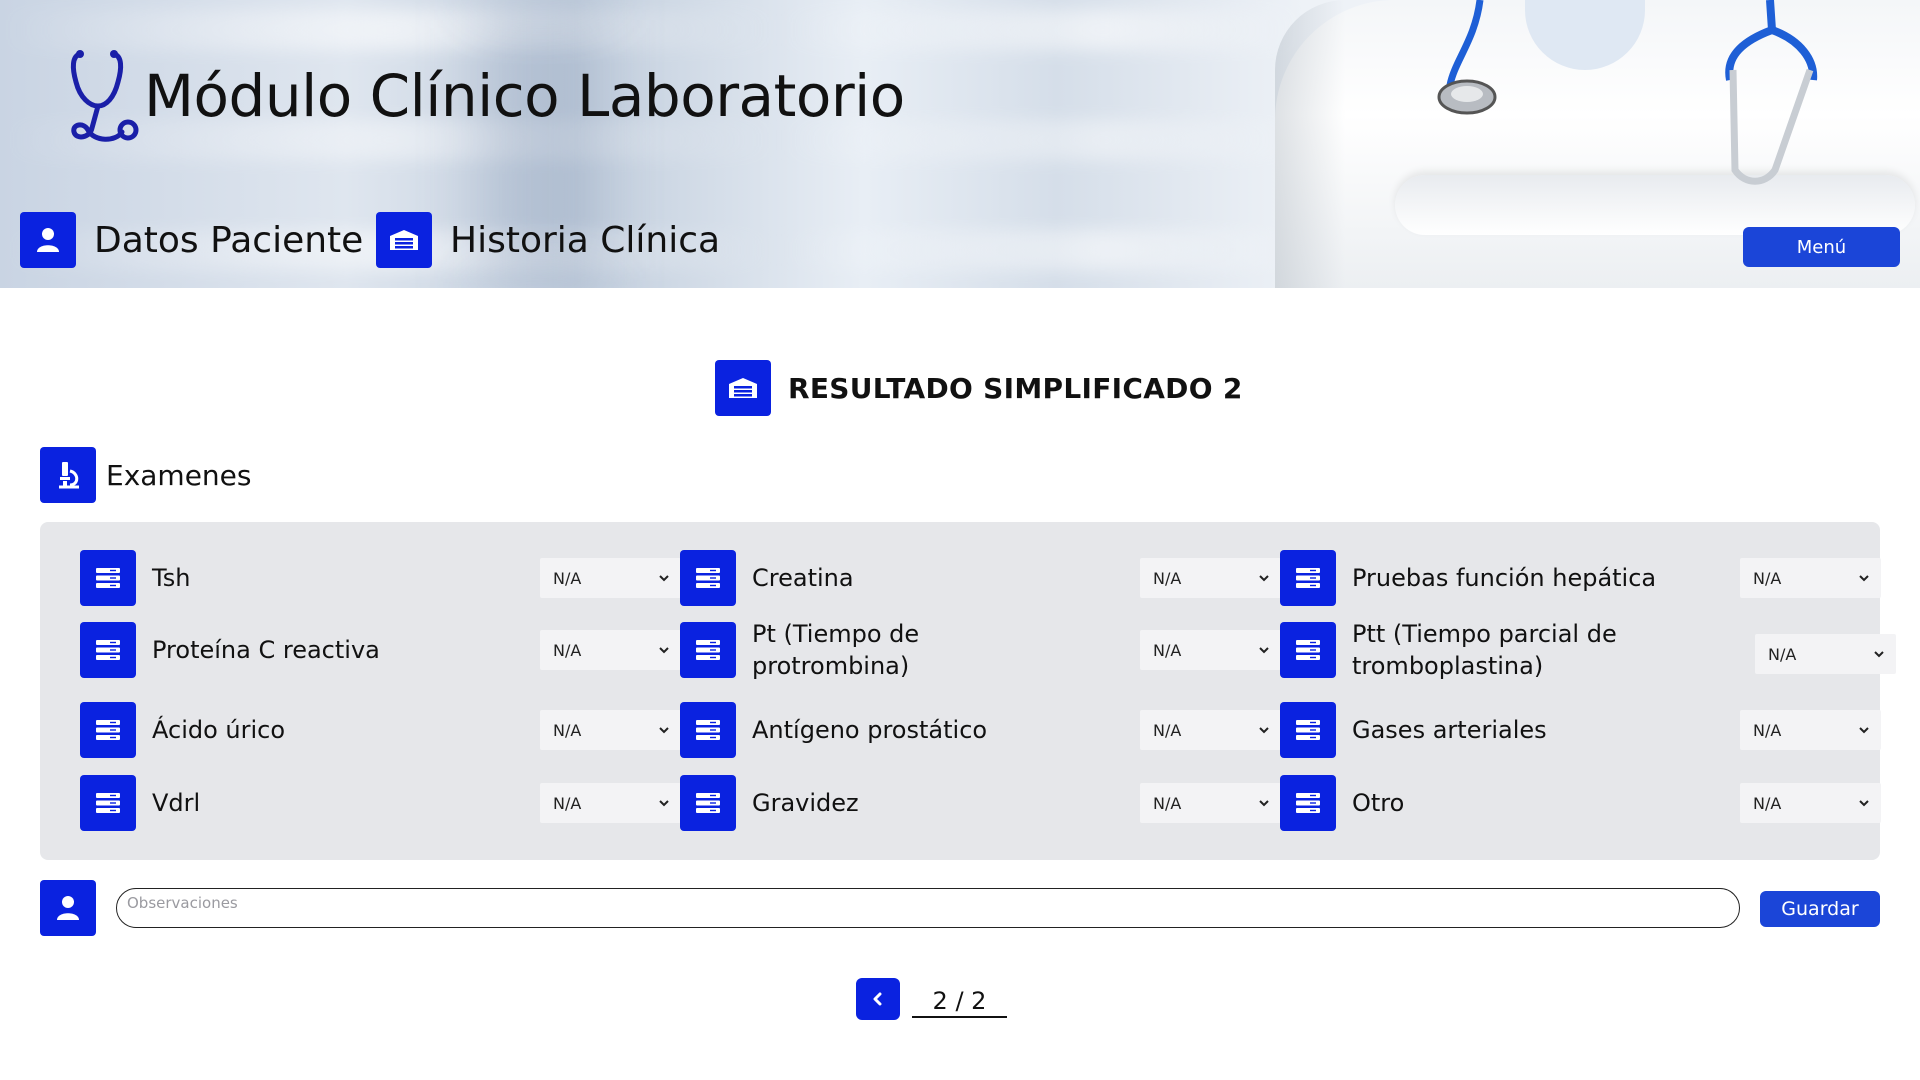 The width and height of the screenshot is (1920, 1080). What do you see at coordinates (1484, 650) in the screenshot?
I see `exam-label: Ptt (Tiempo parcial de tromboplastina)` at bounding box center [1484, 650].